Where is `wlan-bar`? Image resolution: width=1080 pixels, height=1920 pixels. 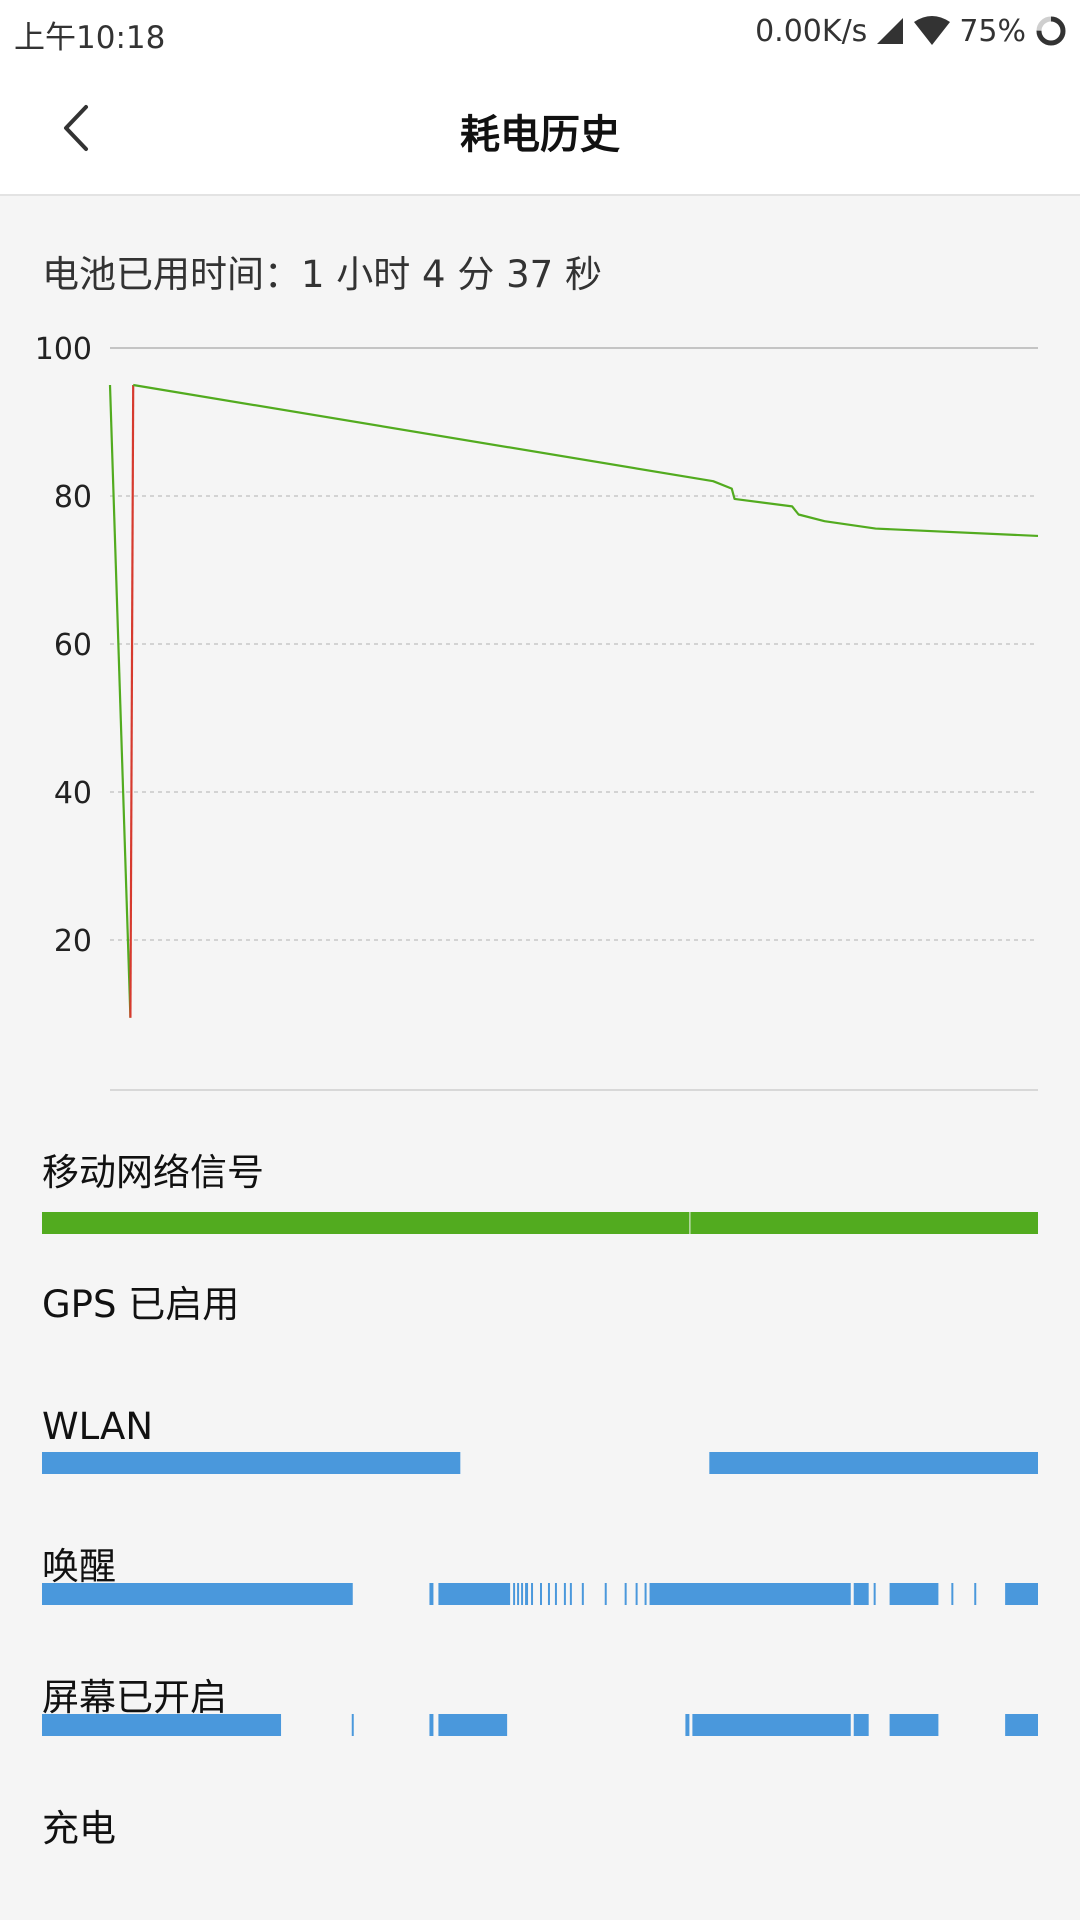 wlan-bar is located at coordinates (540, 1463).